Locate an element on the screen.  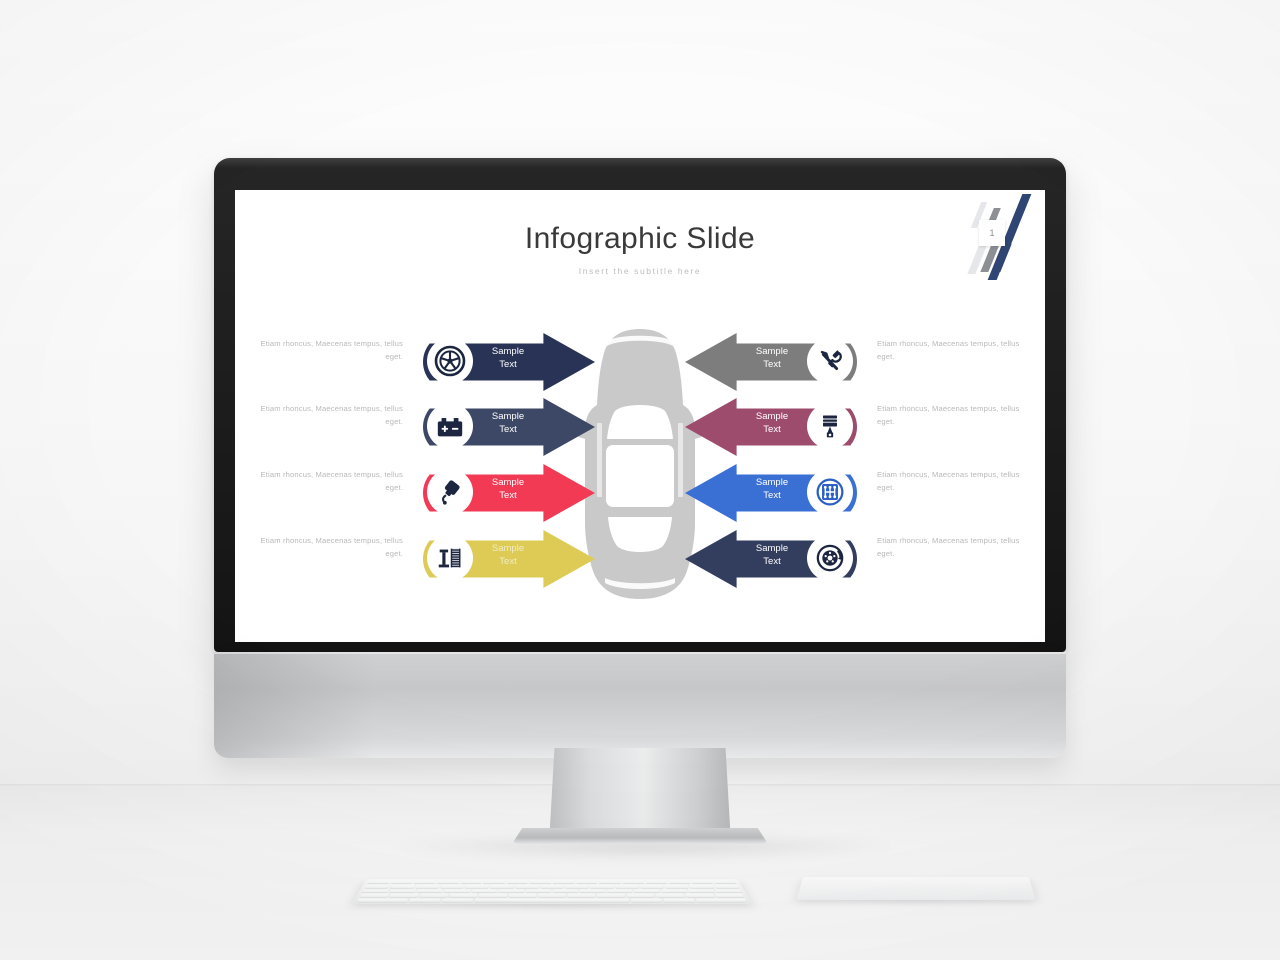
spark-plug-icon is located at coordinates (450, 492).